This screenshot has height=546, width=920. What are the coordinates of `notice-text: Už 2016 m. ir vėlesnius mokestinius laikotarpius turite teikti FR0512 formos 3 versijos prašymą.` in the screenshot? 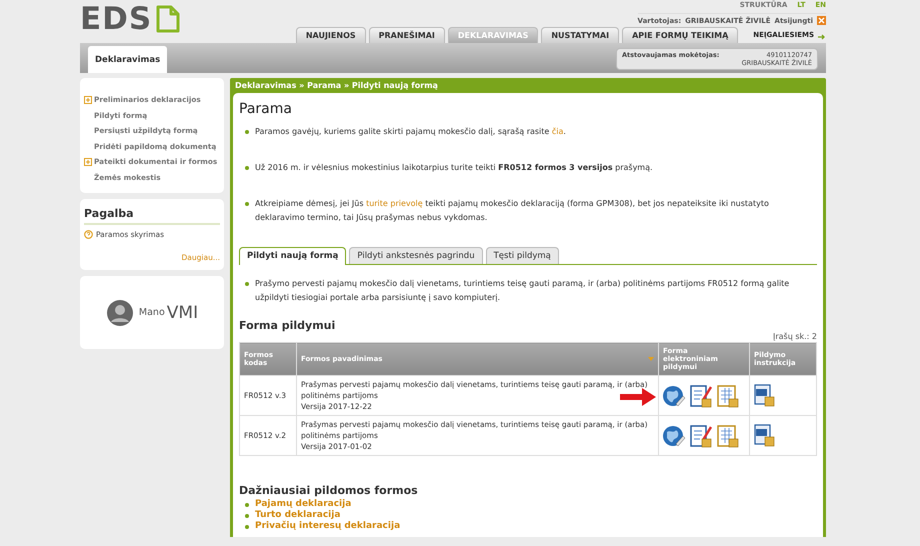 It's located at (454, 168).